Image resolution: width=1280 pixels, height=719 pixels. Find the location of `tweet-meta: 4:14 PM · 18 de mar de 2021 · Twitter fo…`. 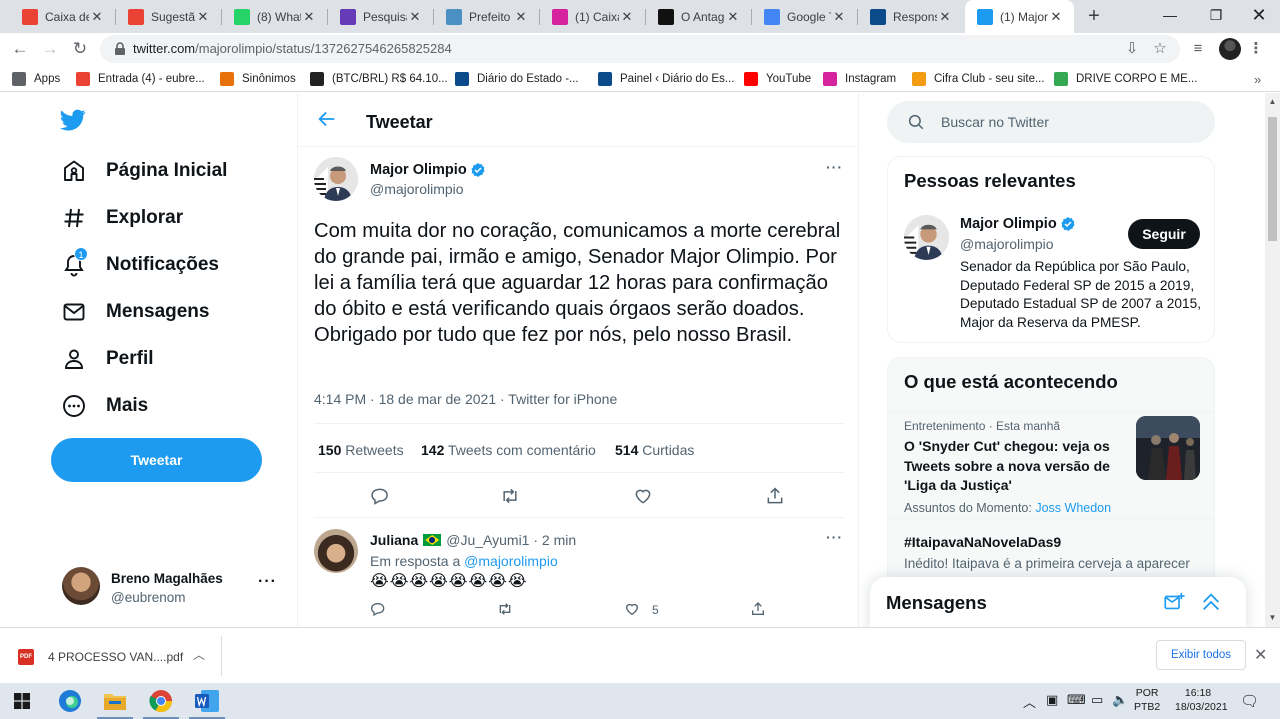

tweet-meta: 4:14 PM · 18 de mar de 2021 · Twitter fo… is located at coordinates (465, 399).